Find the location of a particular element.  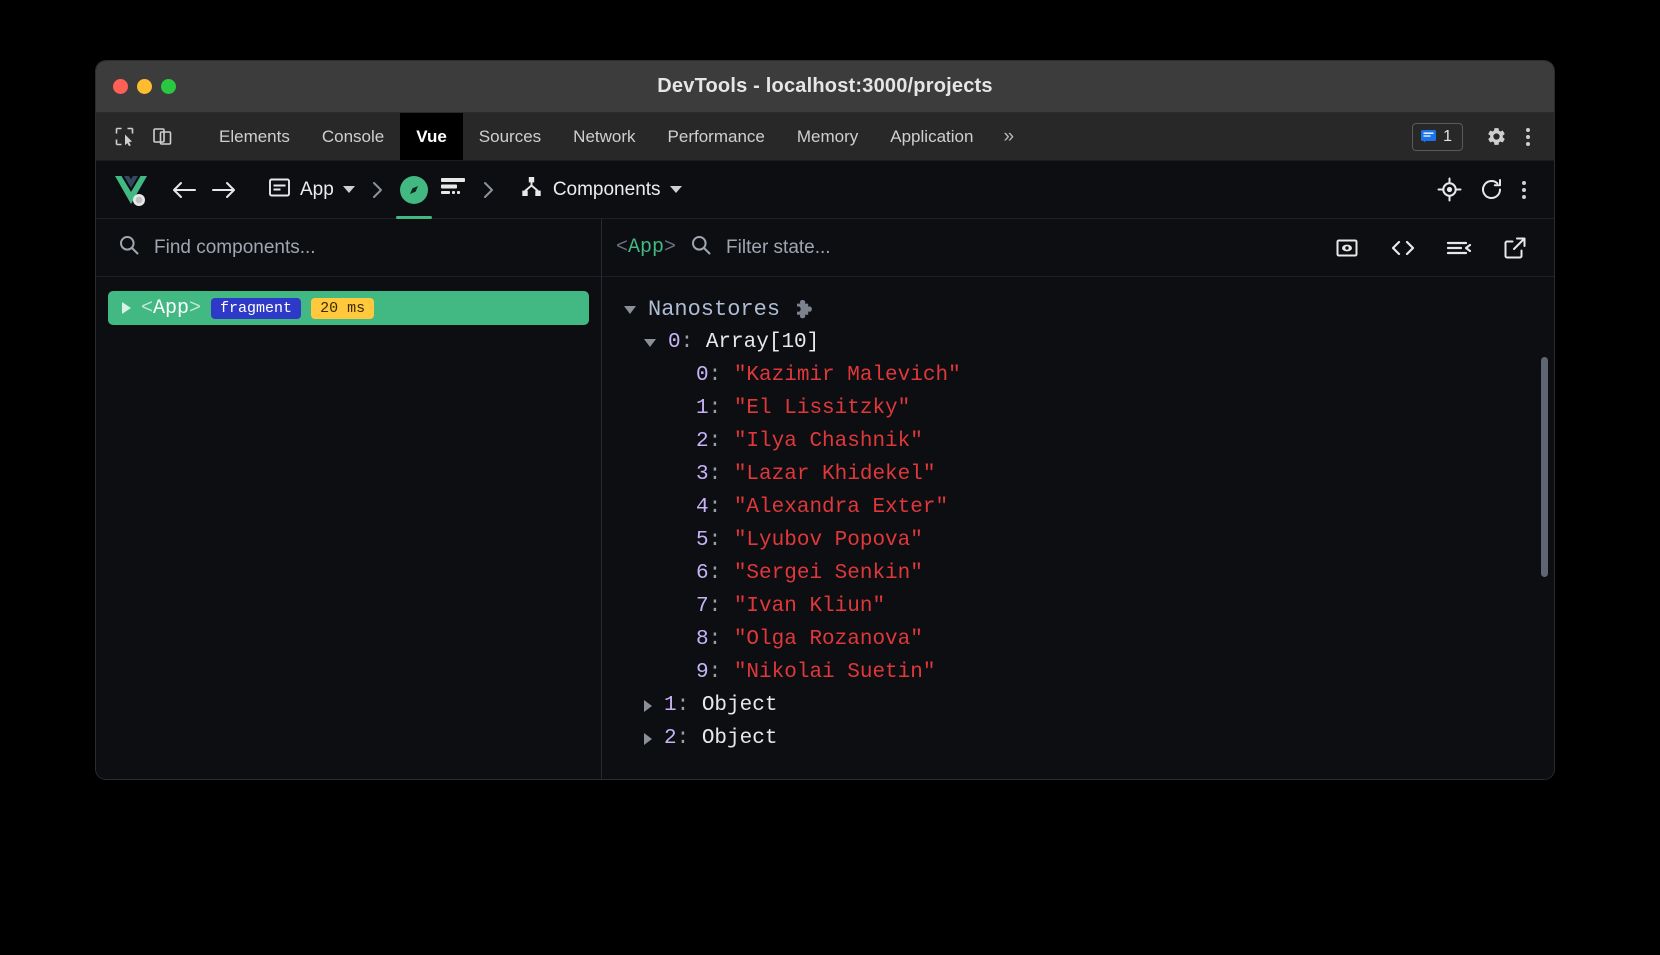

back-button is located at coordinates (184, 190).